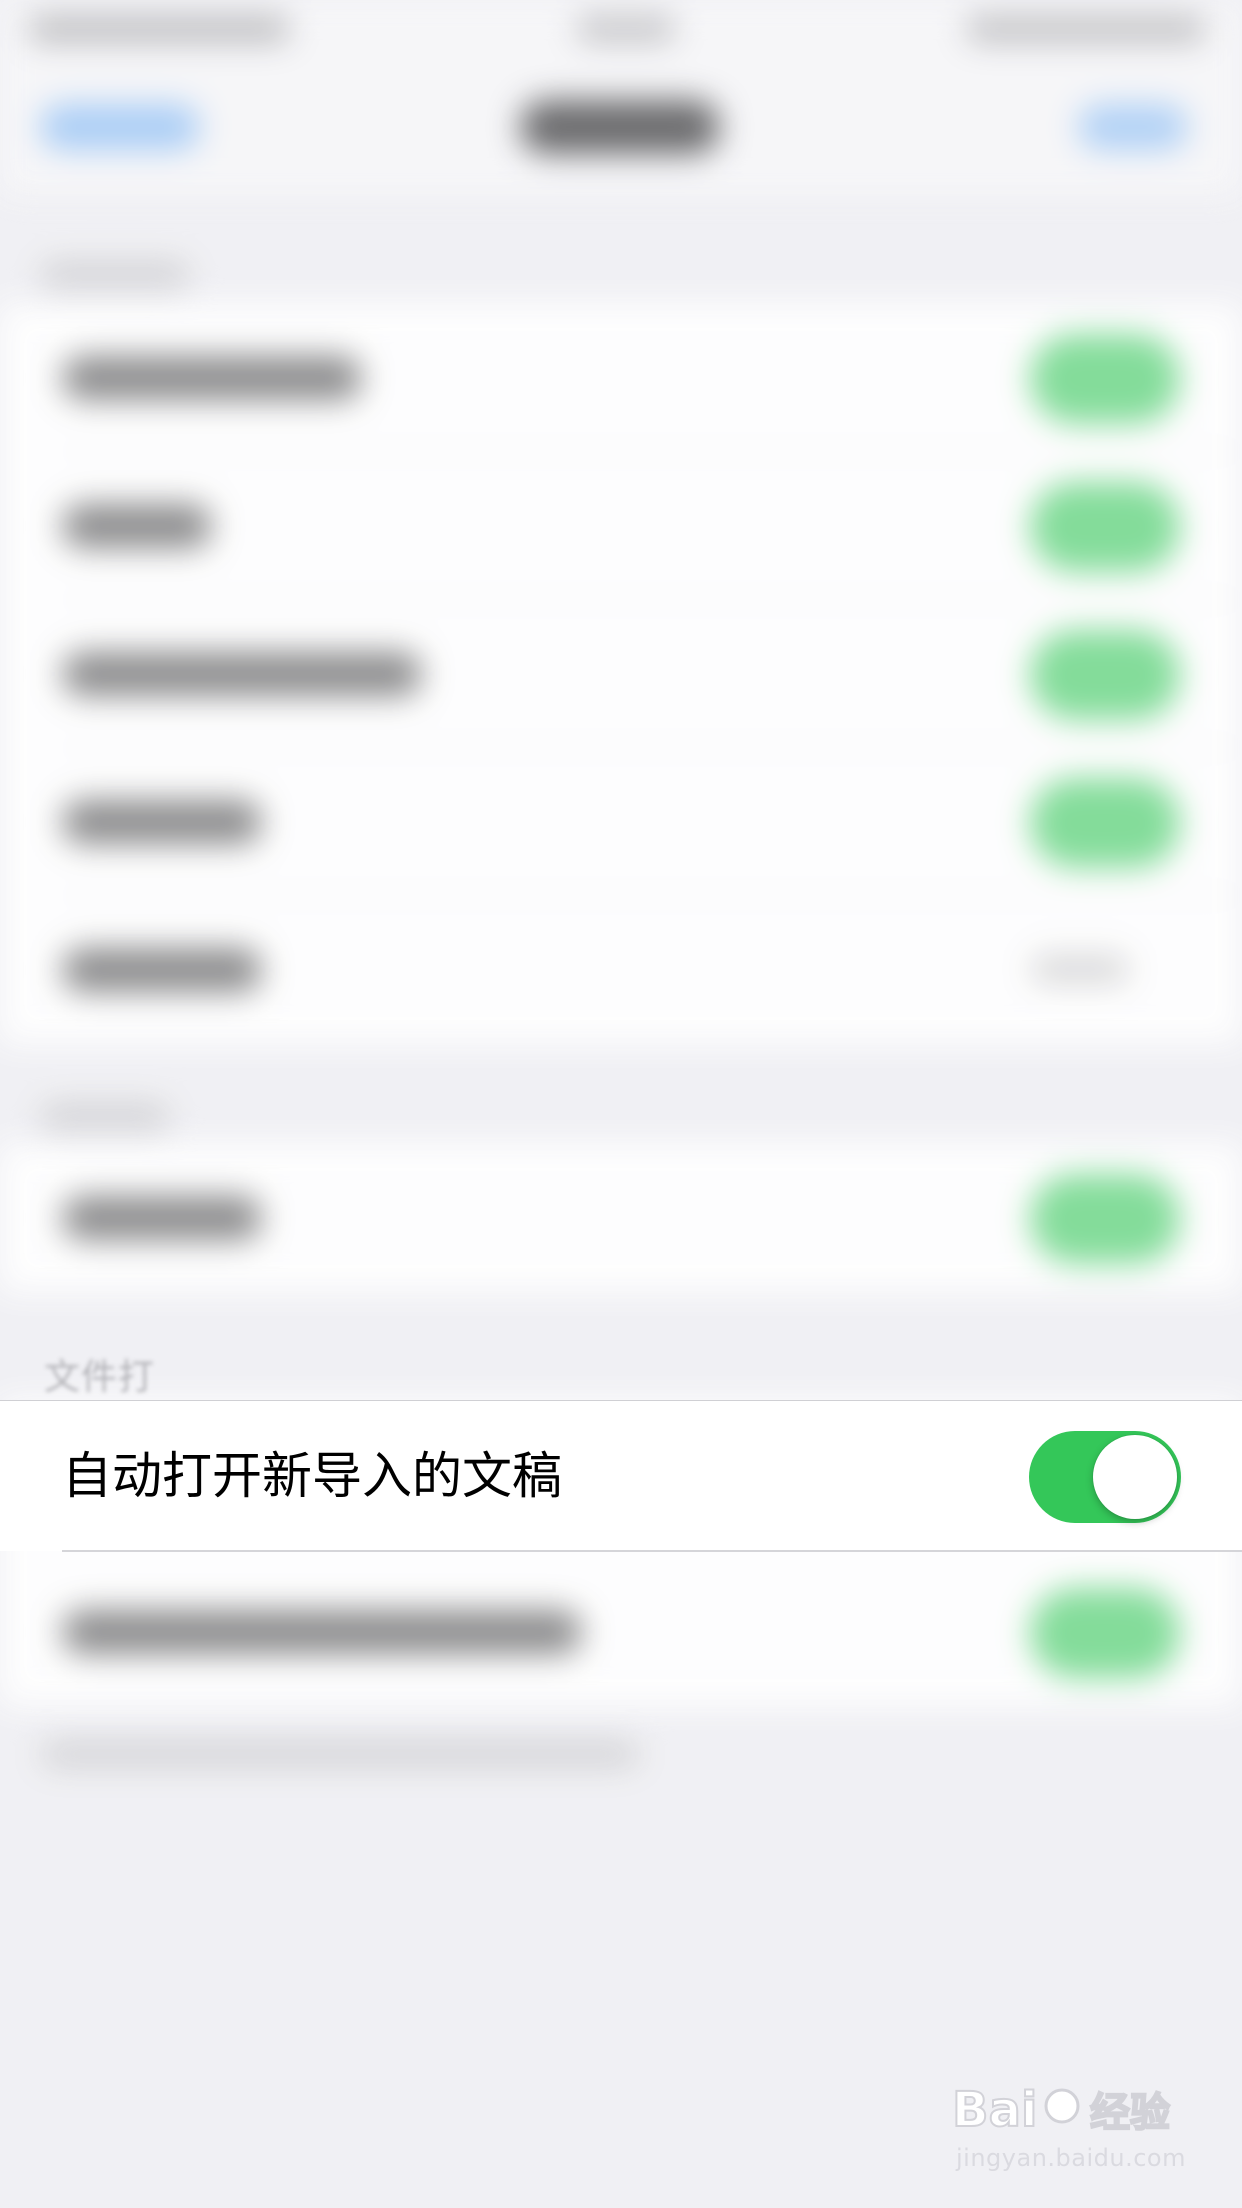 Image resolution: width=1242 pixels, height=2208 pixels. I want to click on auto-open-imported-toggle, so click(1105, 1477).